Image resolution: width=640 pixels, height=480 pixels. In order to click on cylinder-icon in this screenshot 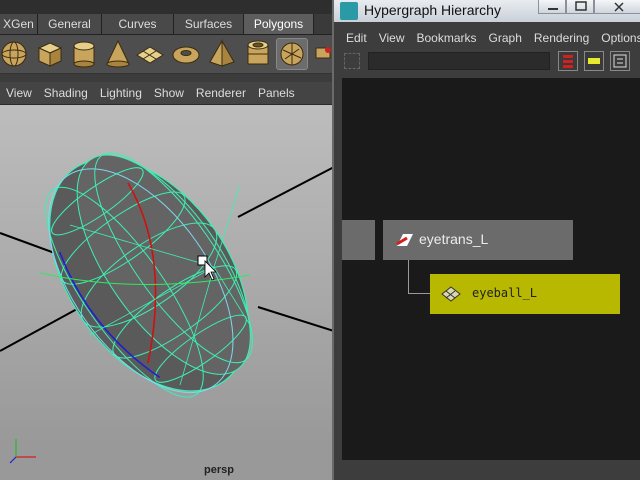, I will do `click(84, 54)`.